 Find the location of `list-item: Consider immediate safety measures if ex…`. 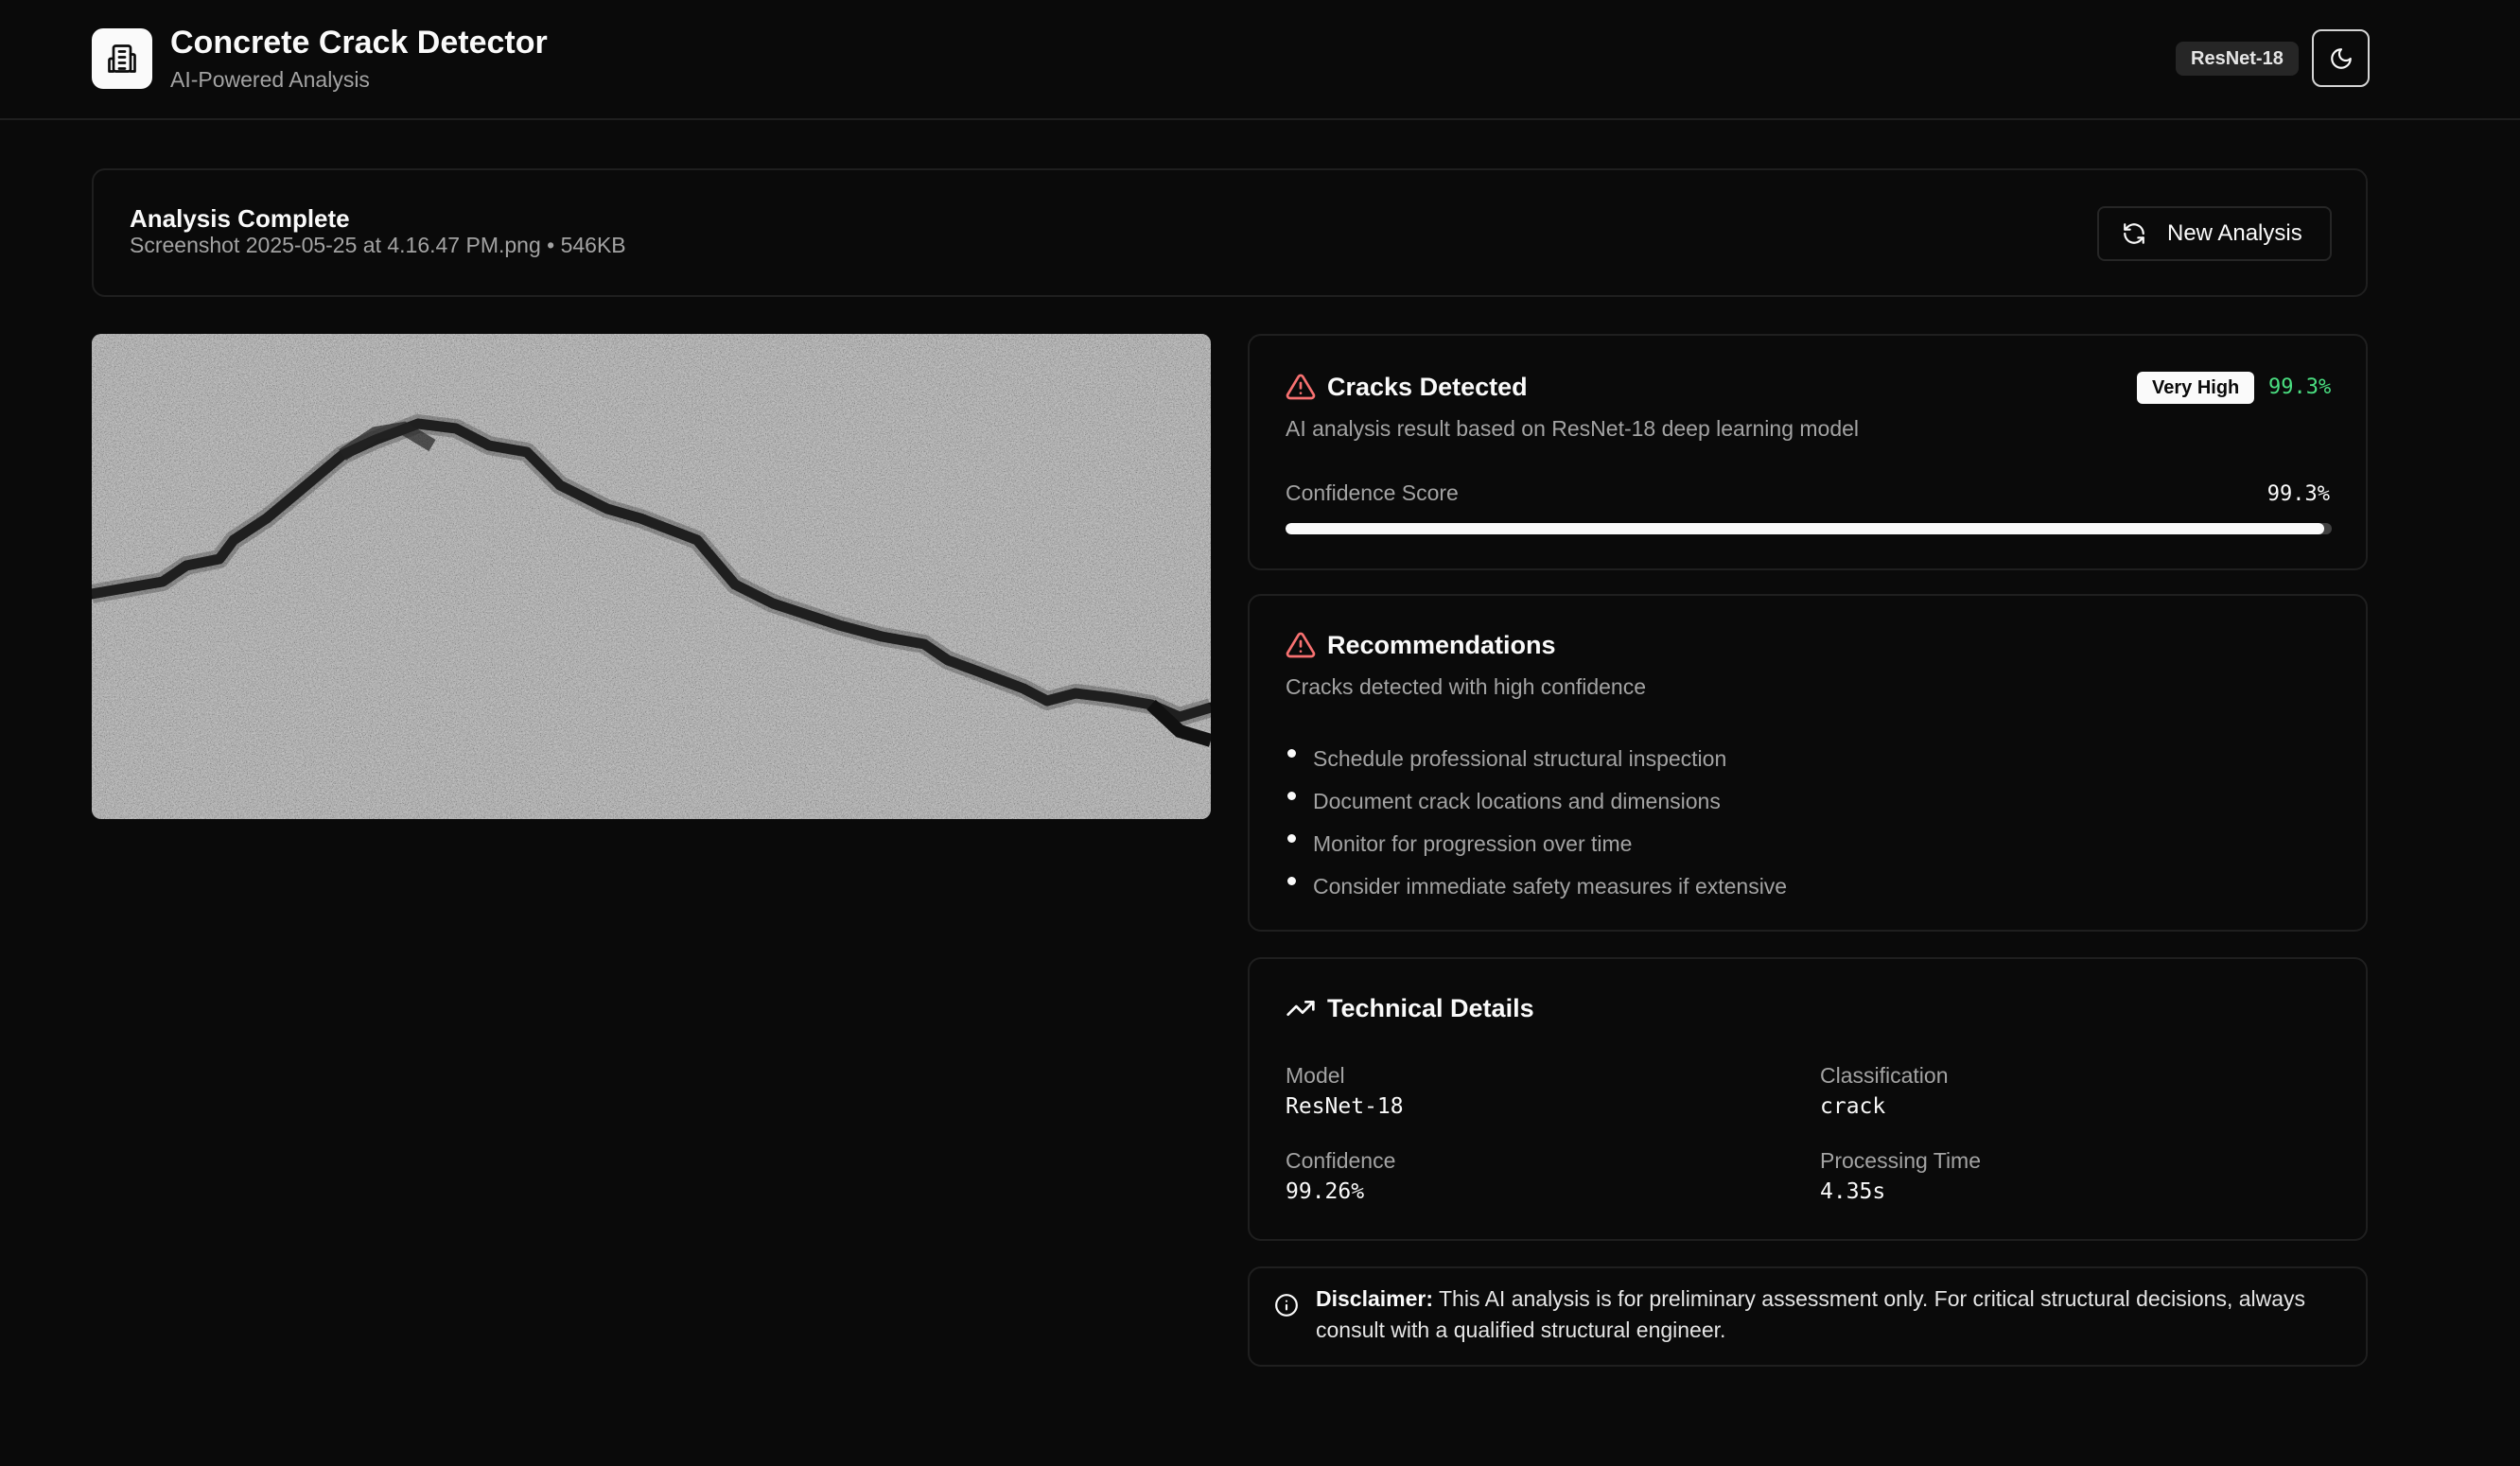

list-item: Consider immediate safety measures if ex… is located at coordinates (1536, 886).